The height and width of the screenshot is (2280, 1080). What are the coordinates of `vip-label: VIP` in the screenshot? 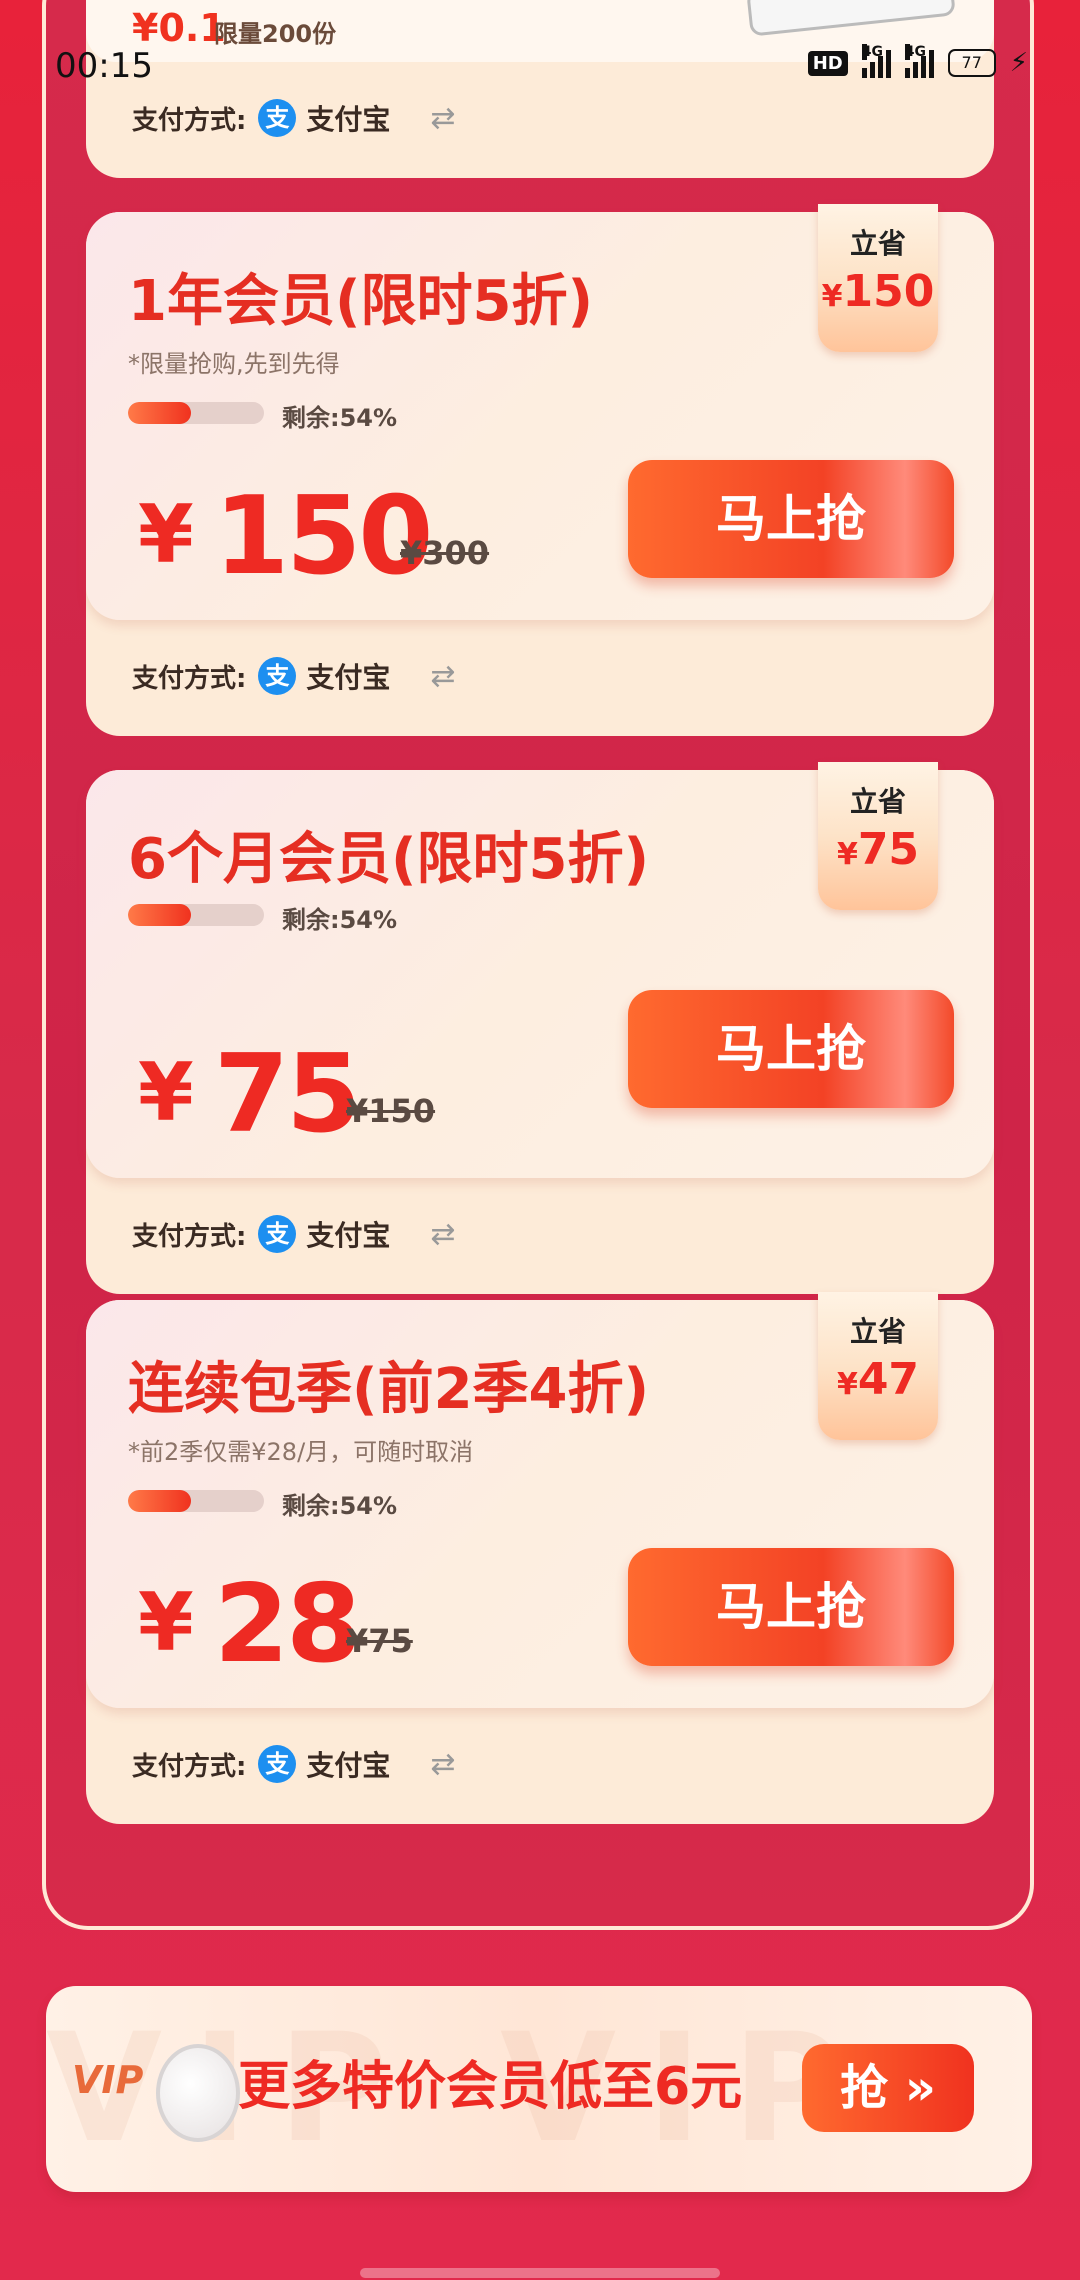 It's located at (108, 2080).